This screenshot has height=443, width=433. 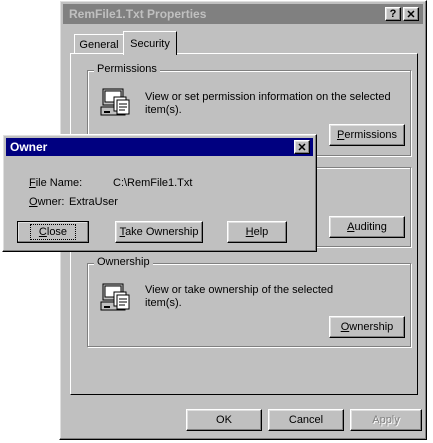 I want to click on permissions-button: Permissions, so click(x=367, y=135).